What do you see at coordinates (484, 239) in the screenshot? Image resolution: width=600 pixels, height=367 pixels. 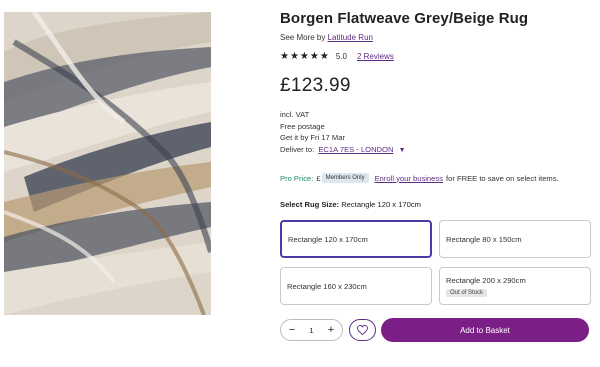 I see `size-option-label: Rectangle 80 x 150cm` at bounding box center [484, 239].